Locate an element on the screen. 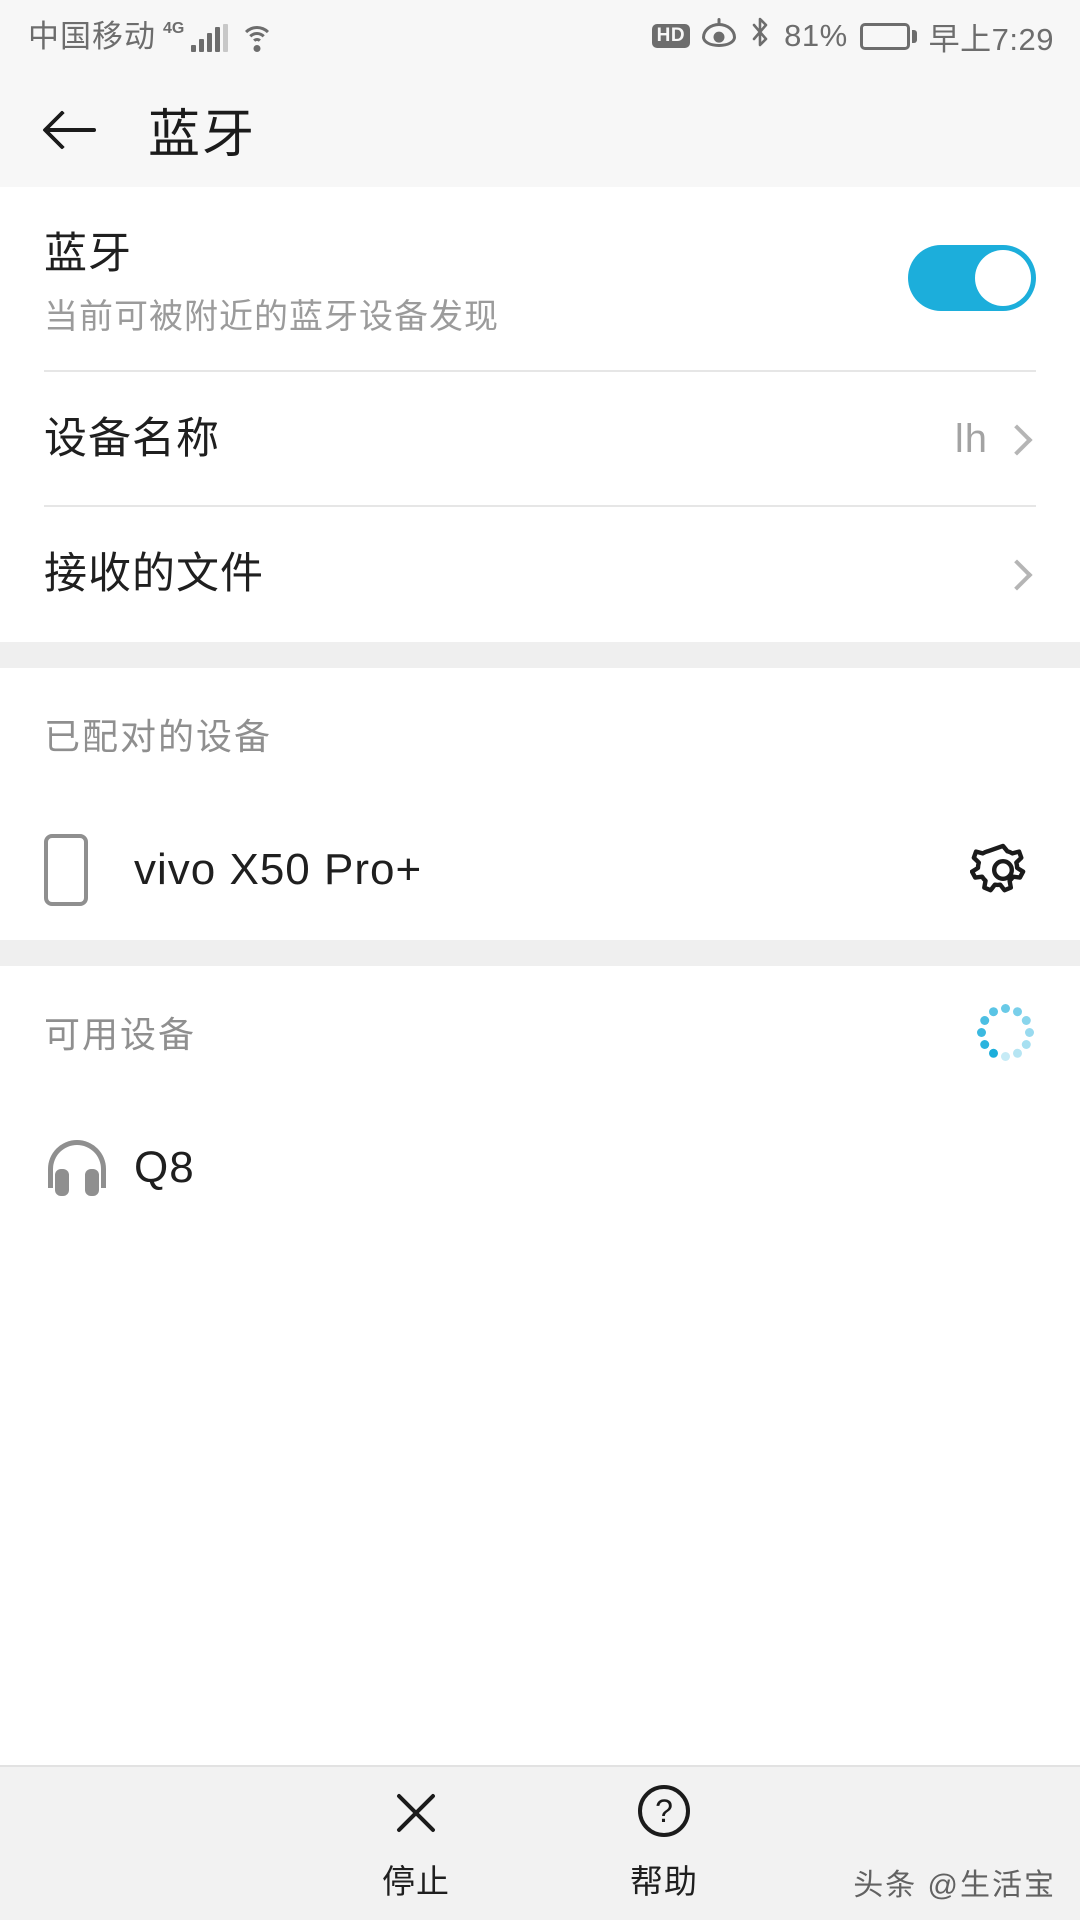 The height and width of the screenshot is (1920, 1080). watermark-label: 头条 @生活宝 is located at coordinates (954, 1885).